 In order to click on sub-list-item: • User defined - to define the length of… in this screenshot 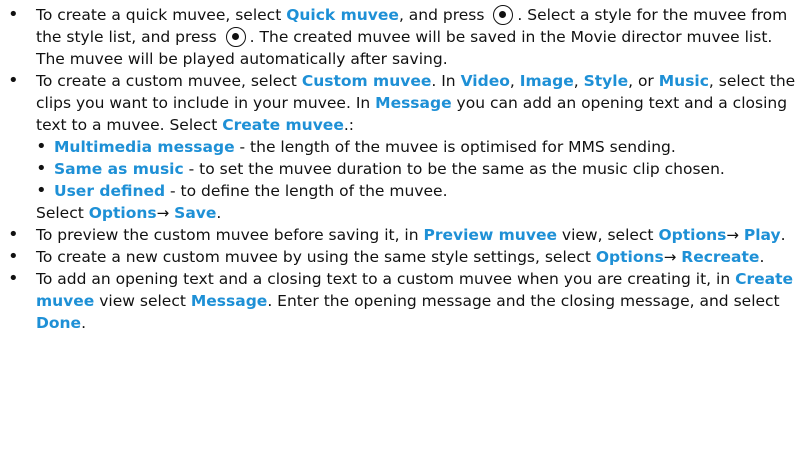, I will do `click(242, 190)`.